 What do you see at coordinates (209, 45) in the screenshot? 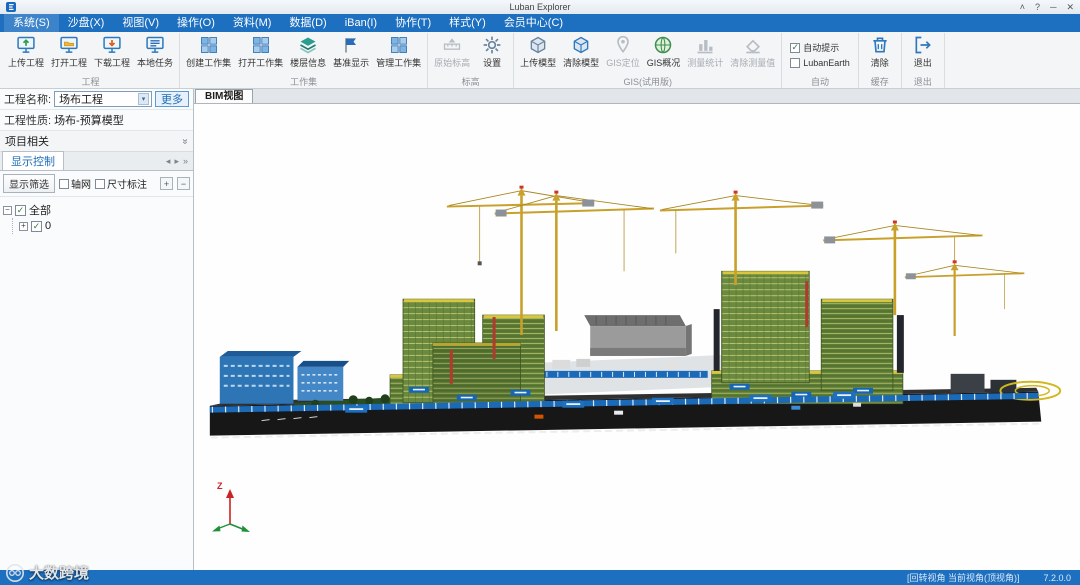
I see `create-workset-icon` at bounding box center [209, 45].